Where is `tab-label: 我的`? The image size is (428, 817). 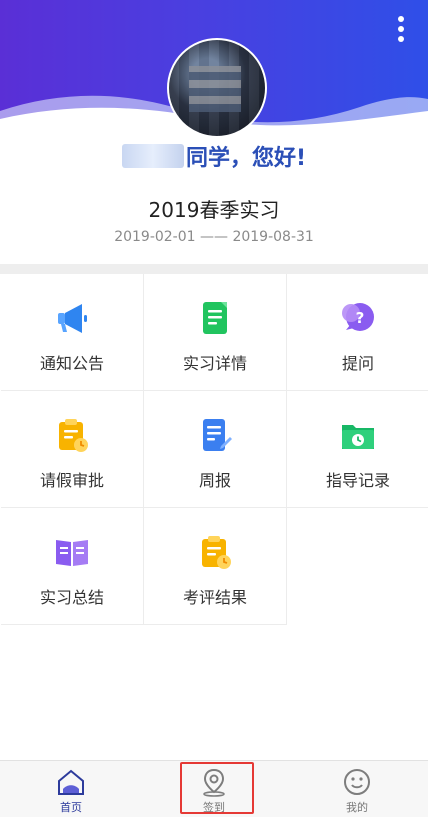 tab-label: 我的 is located at coordinates (357, 807).